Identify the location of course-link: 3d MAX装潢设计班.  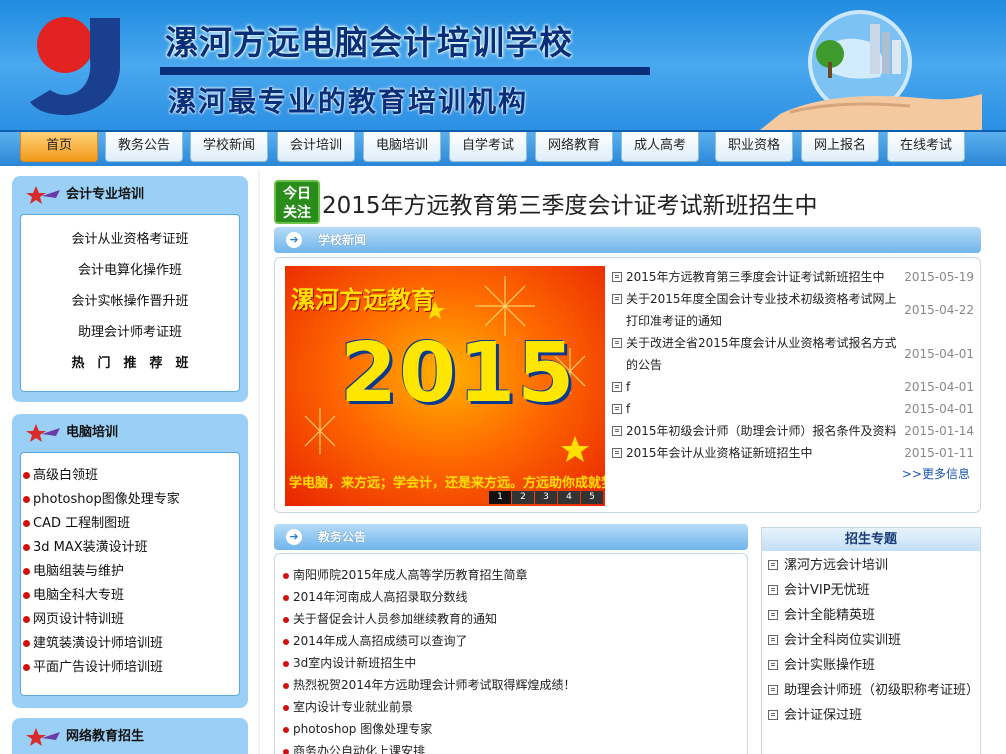
(130, 548).